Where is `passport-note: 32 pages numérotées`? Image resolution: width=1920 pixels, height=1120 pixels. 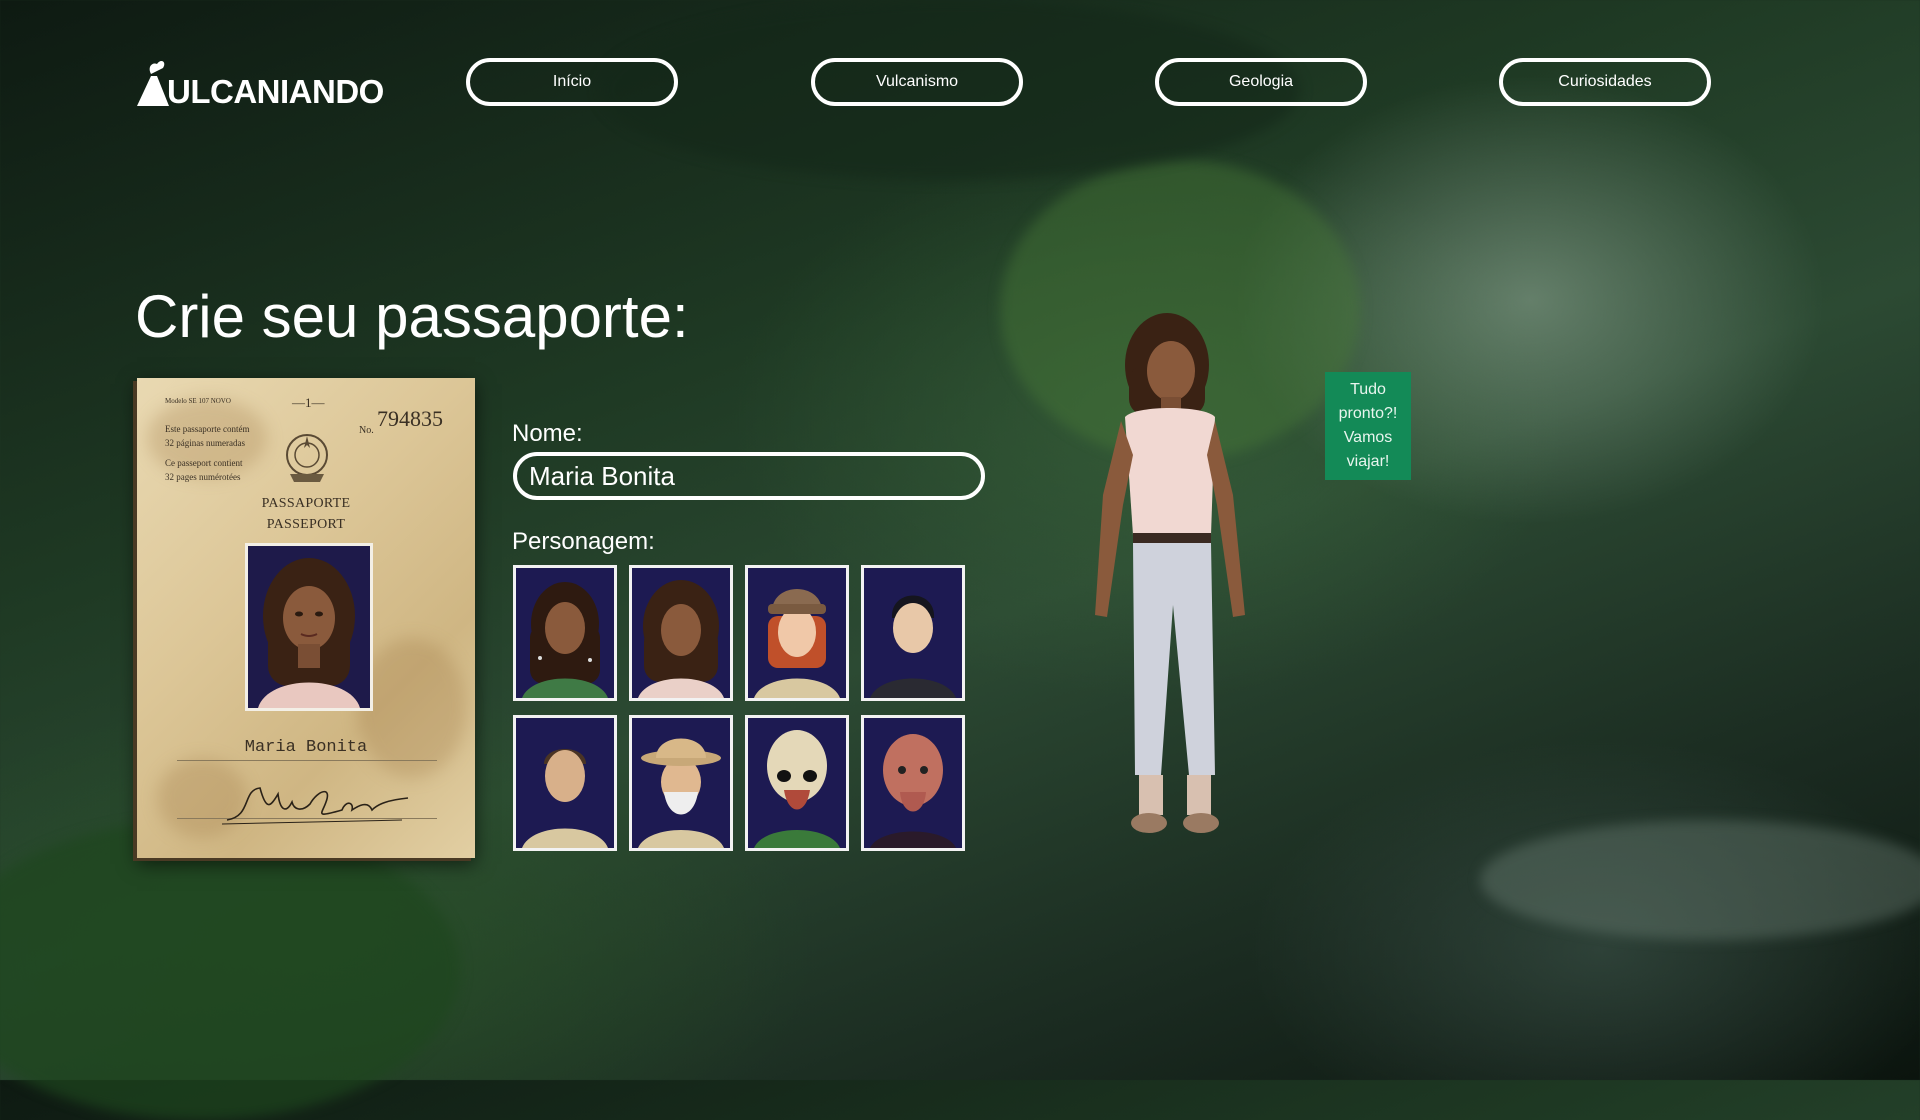
passport-note: 32 pages numérotées is located at coordinates (203, 477).